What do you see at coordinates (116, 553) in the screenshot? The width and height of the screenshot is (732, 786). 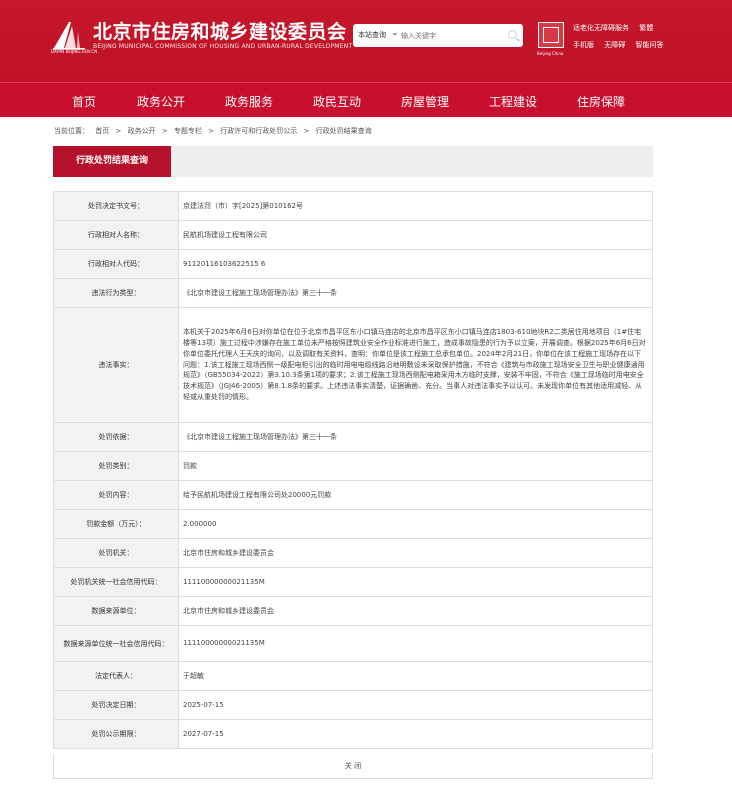 I see `row-label: 处罚机关：` at bounding box center [116, 553].